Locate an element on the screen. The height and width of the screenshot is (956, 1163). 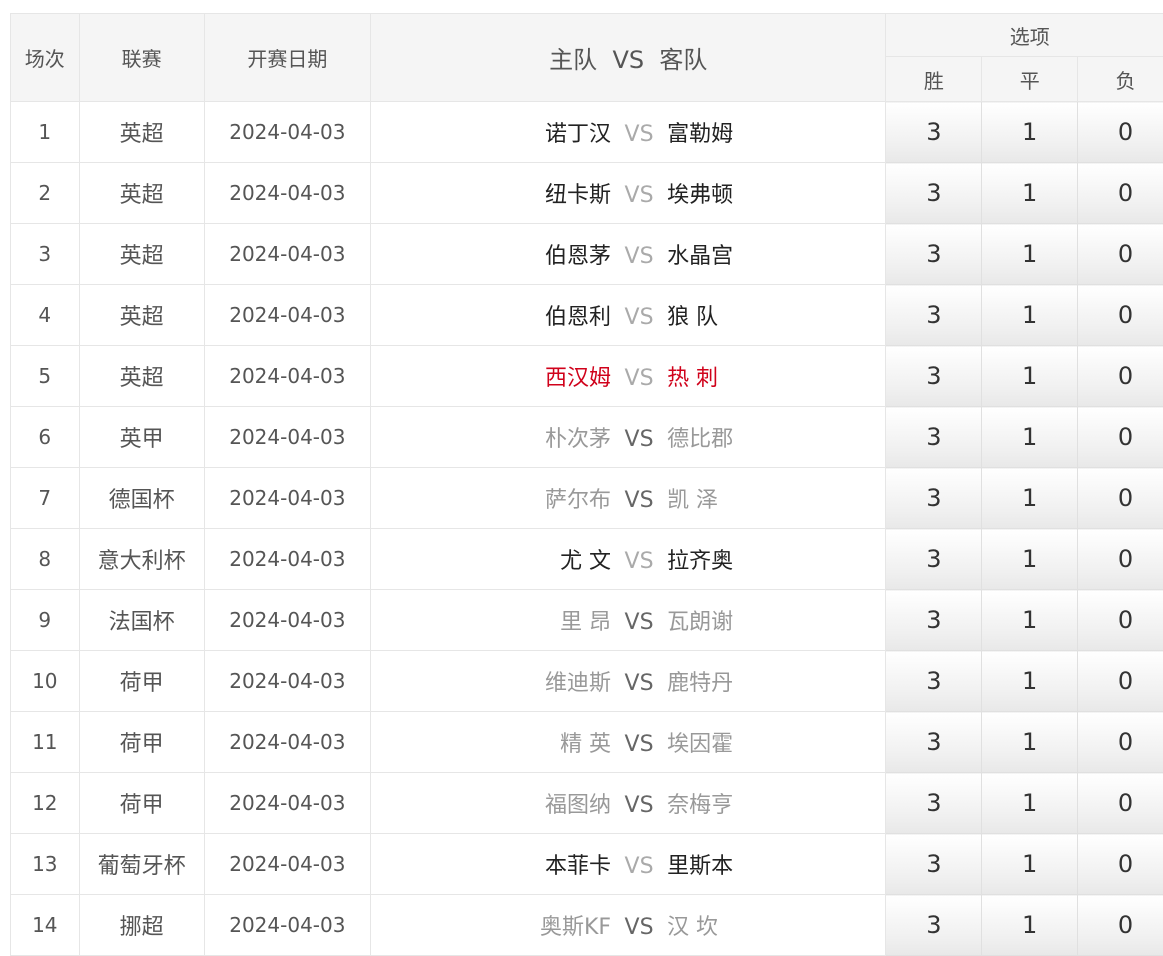
row-index: 5 is located at coordinates (45, 376).